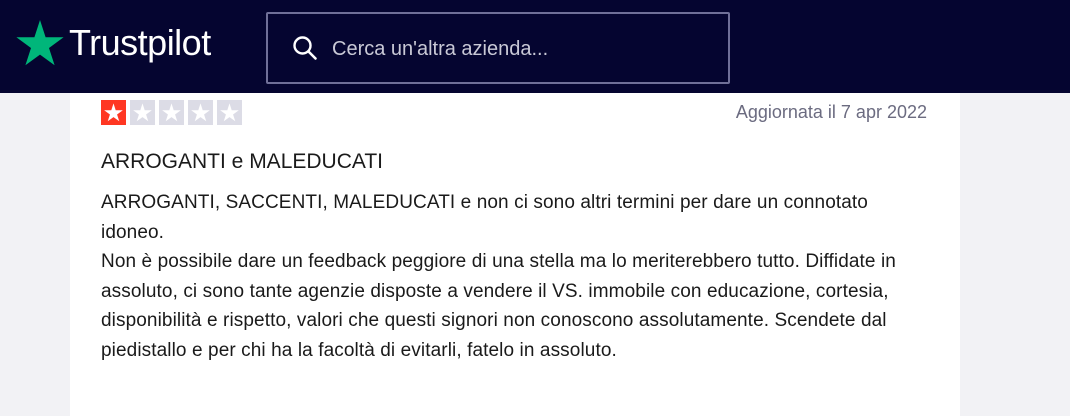 This screenshot has height=416, width=1070. Describe the element at coordinates (305, 48) in the screenshot. I see `search-icon` at that location.